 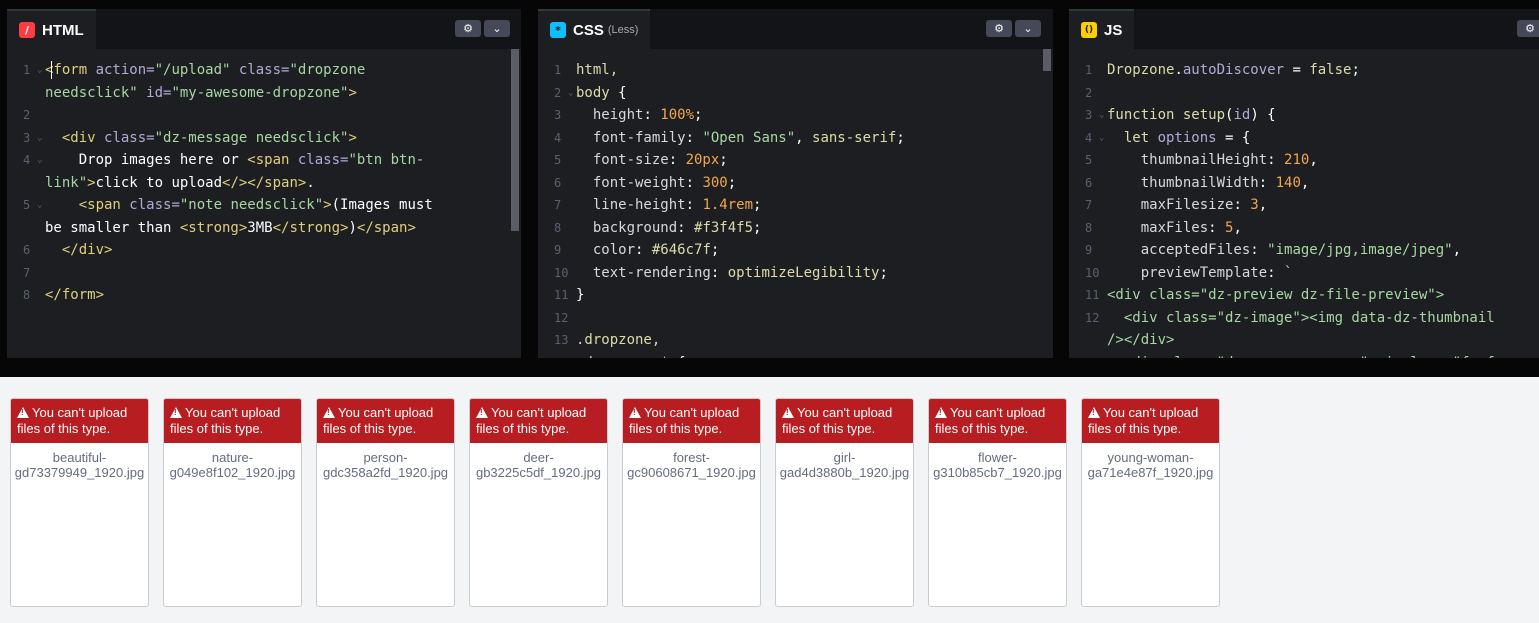 I want to click on line-number: 12, so click(x=1092, y=317).